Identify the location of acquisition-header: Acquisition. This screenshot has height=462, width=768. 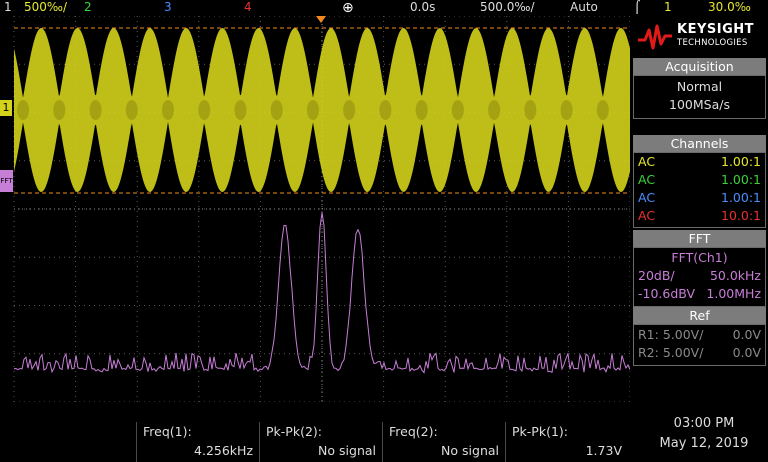
(699, 66).